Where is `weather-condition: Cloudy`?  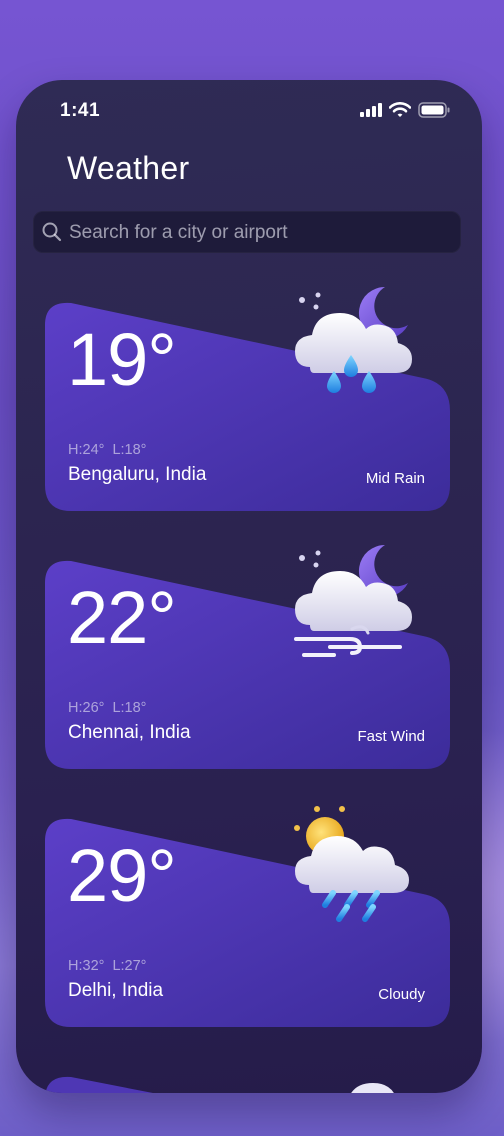
weather-condition: Cloudy is located at coordinates (401, 994).